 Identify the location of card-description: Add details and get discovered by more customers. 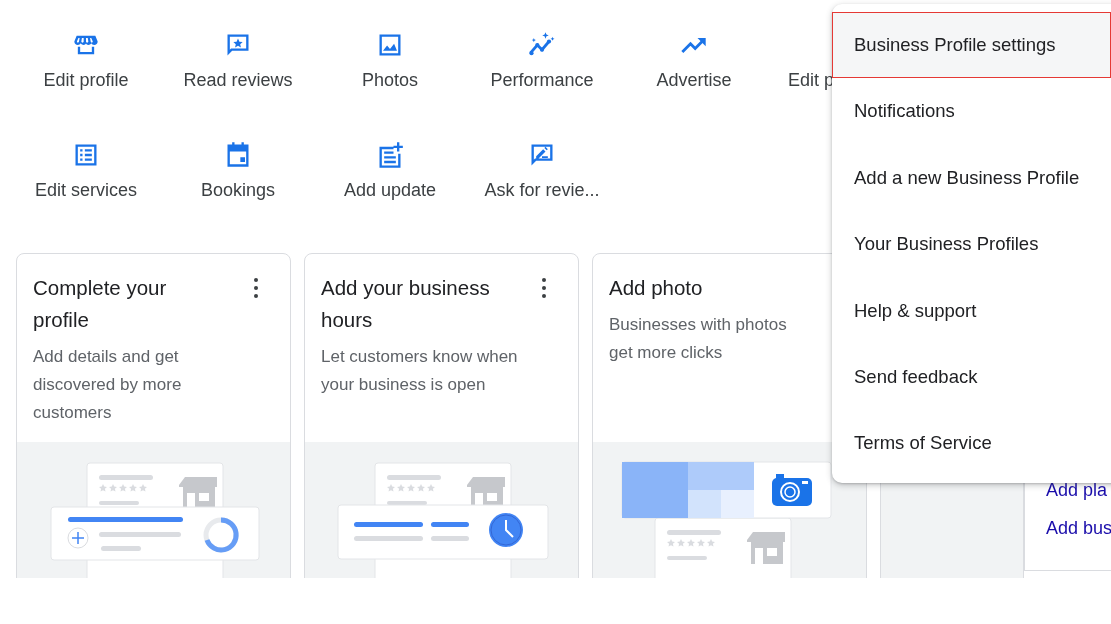
(108, 385).